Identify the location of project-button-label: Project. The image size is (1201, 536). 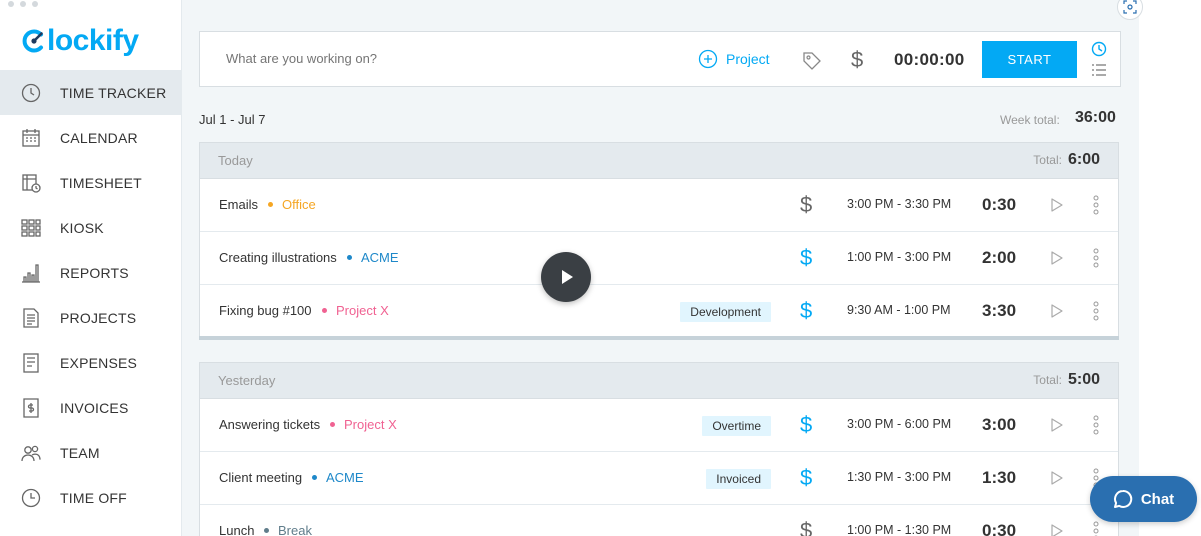
(748, 59).